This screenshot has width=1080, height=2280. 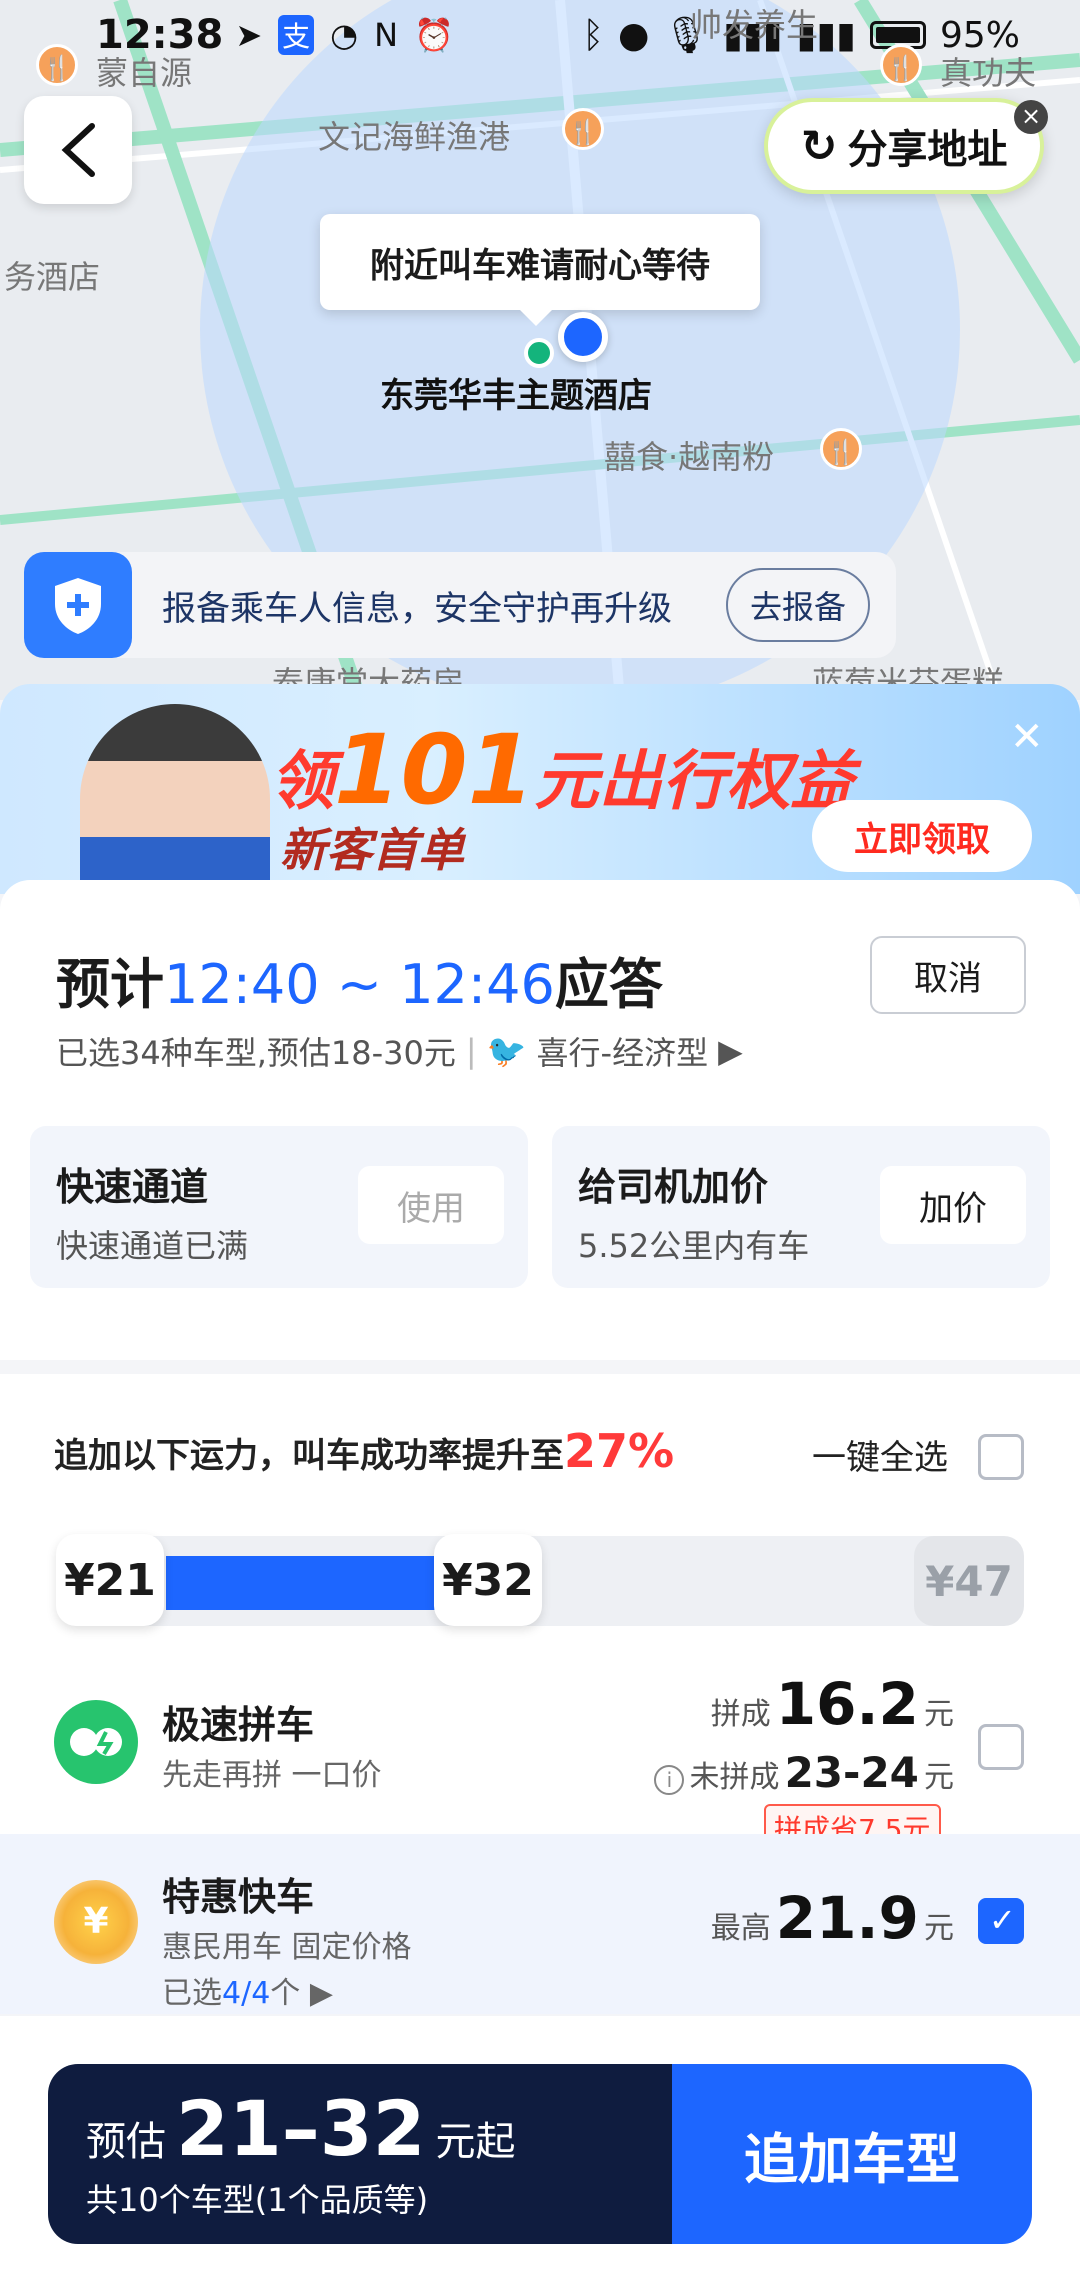 I want to click on price-slider: ¥21 ¥32 ¥47, so click(x=540, y=1580).